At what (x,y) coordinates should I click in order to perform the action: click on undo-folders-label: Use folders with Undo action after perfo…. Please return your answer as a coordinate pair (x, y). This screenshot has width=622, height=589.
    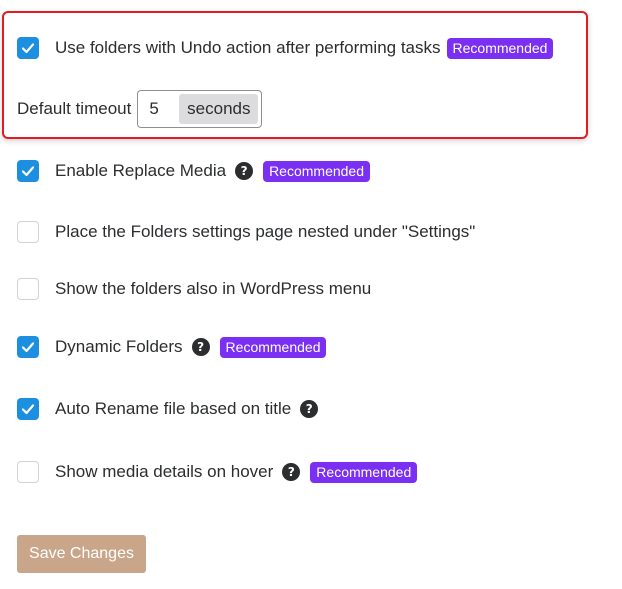
    Looking at the image, I should click on (248, 47).